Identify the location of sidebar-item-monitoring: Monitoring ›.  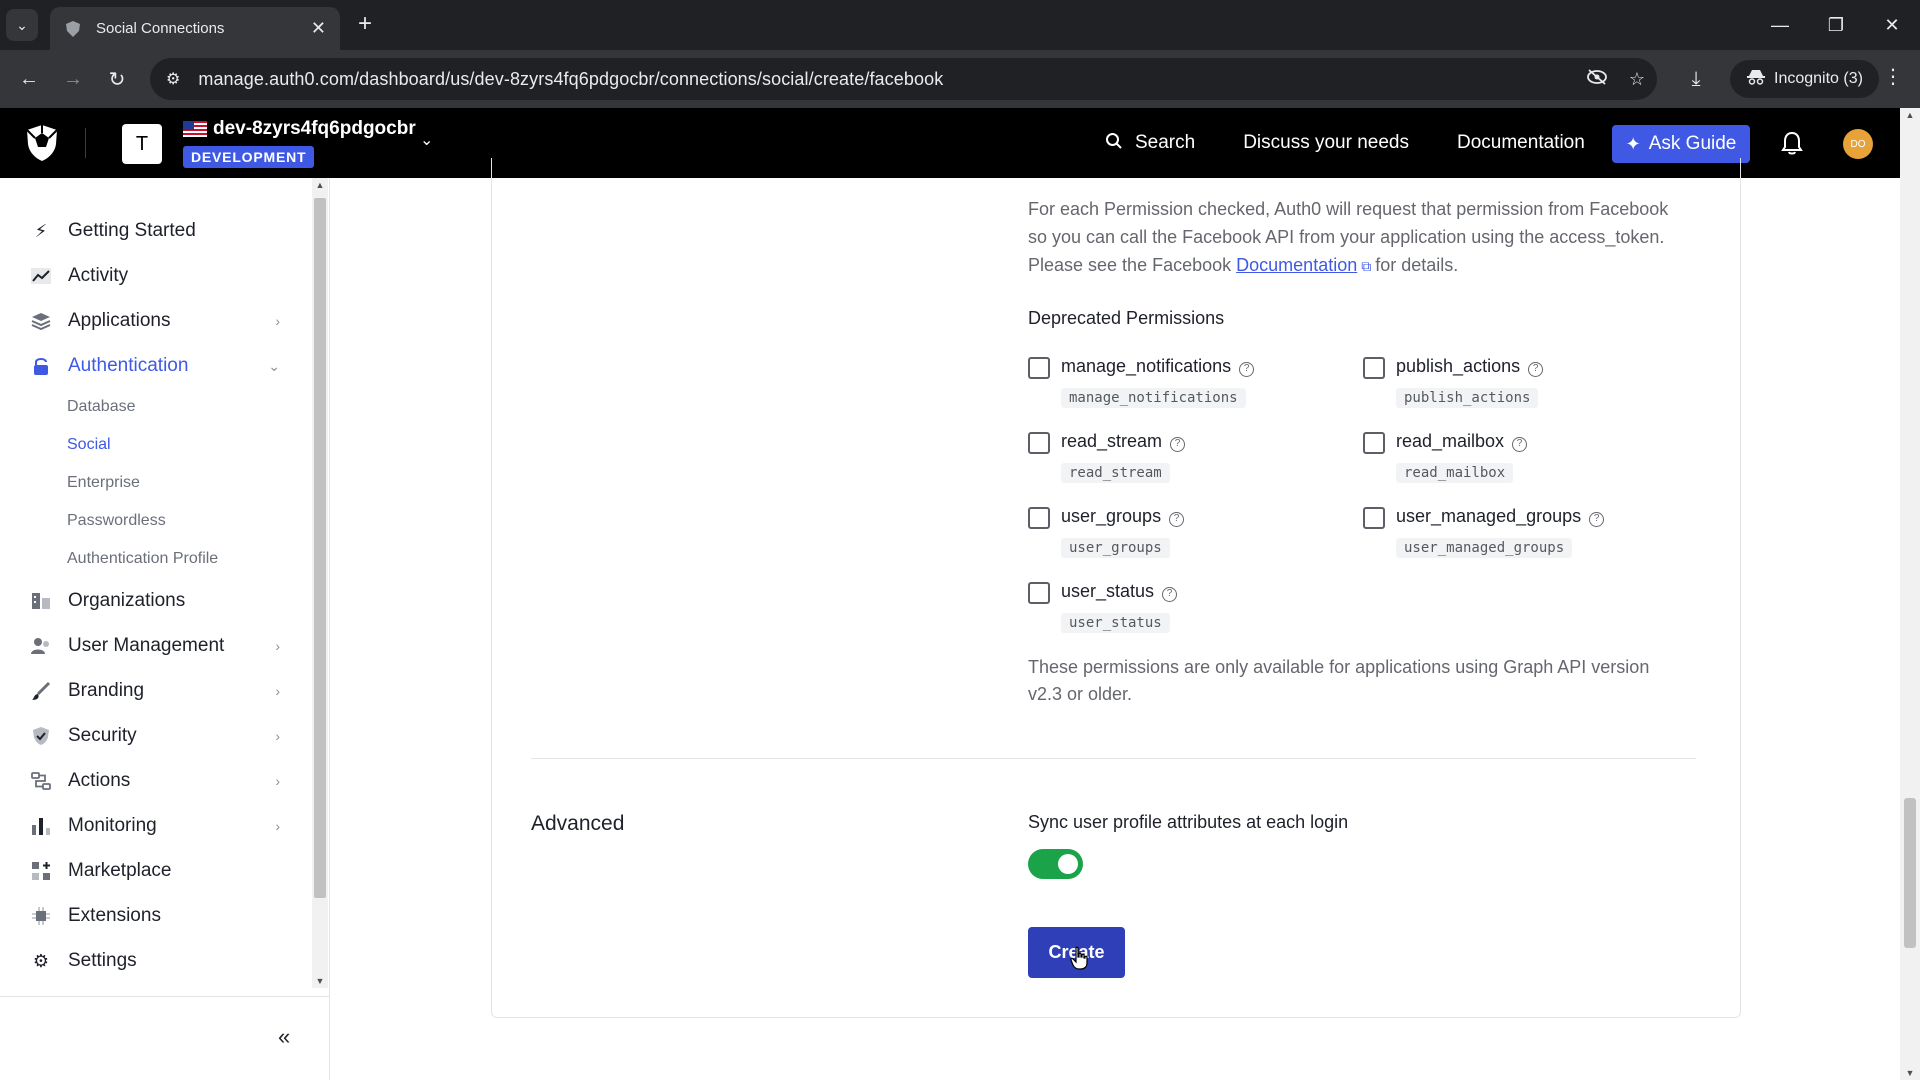
(155, 826).